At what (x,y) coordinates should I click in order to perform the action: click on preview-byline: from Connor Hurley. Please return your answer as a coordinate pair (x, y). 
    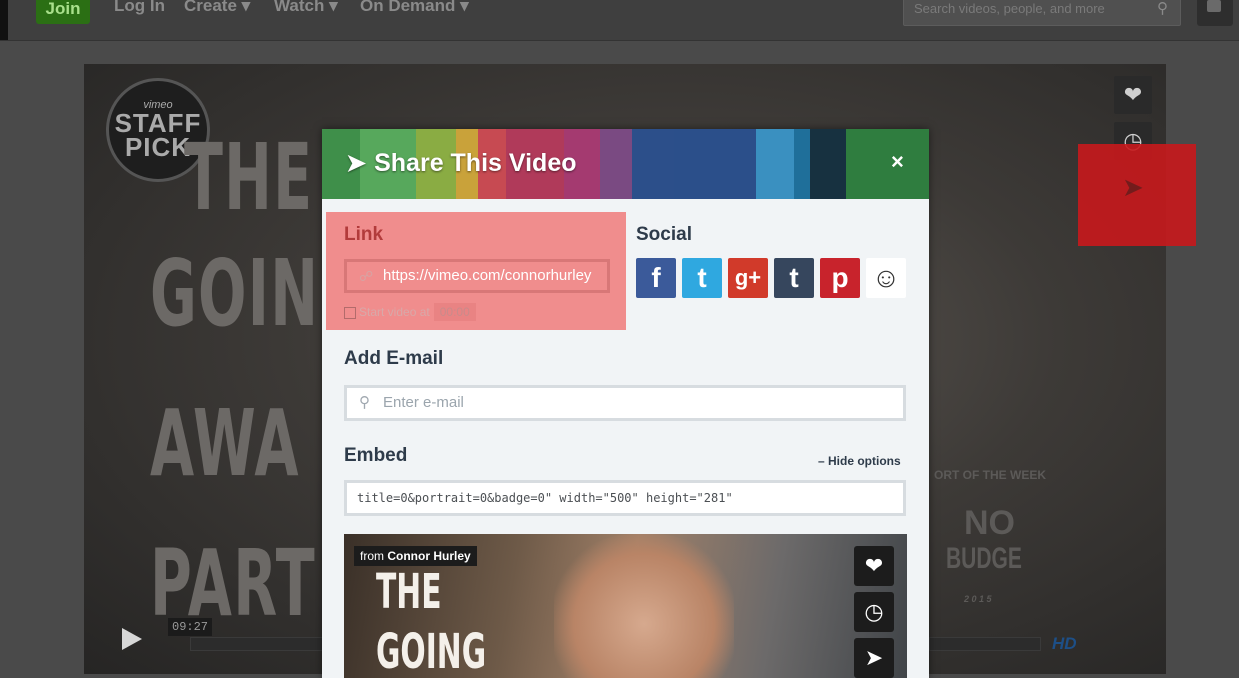
    Looking at the image, I should click on (415, 556).